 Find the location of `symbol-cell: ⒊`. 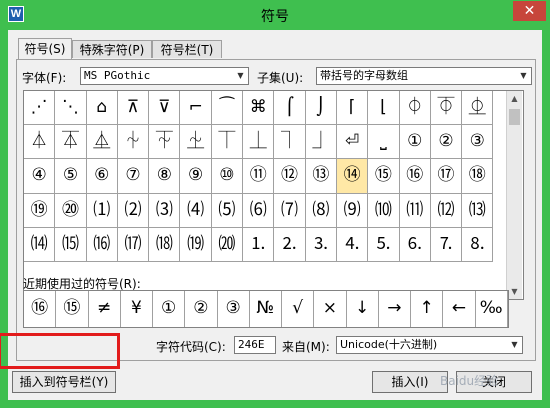

symbol-cell: ⒊ is located at coordinates (321, 244).